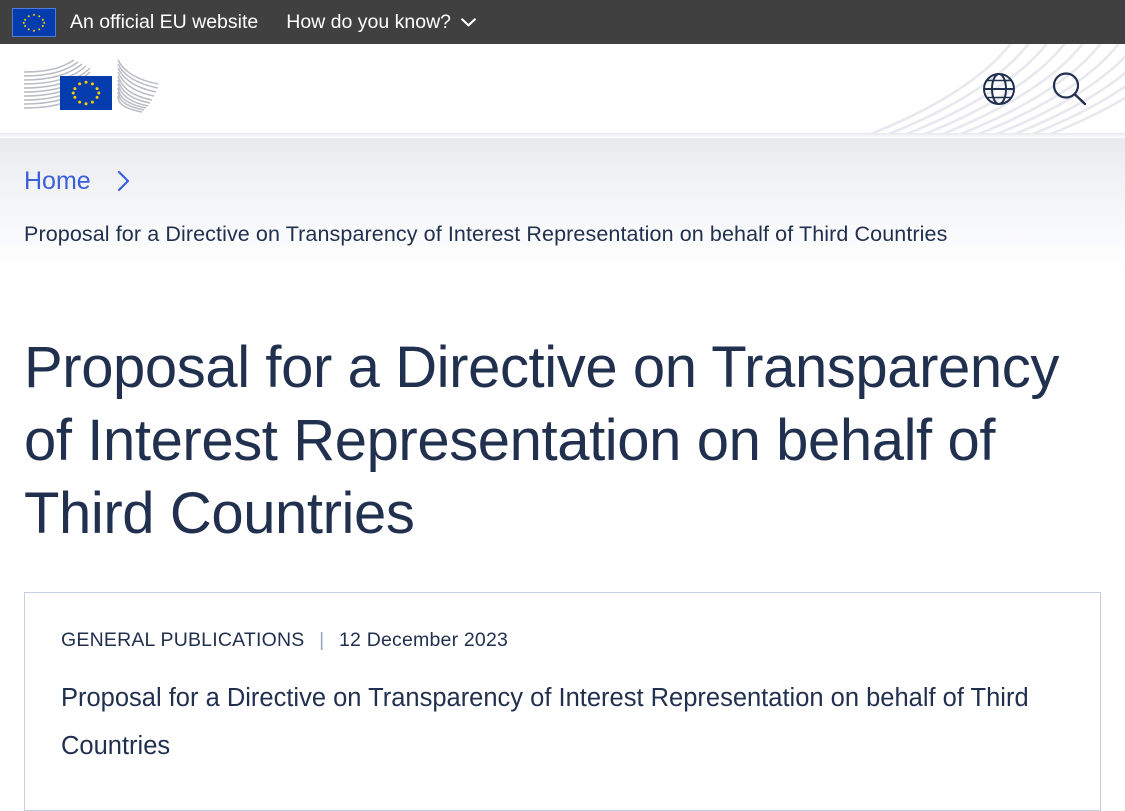  I want to click on header-icon-group, so click(1034, 88).